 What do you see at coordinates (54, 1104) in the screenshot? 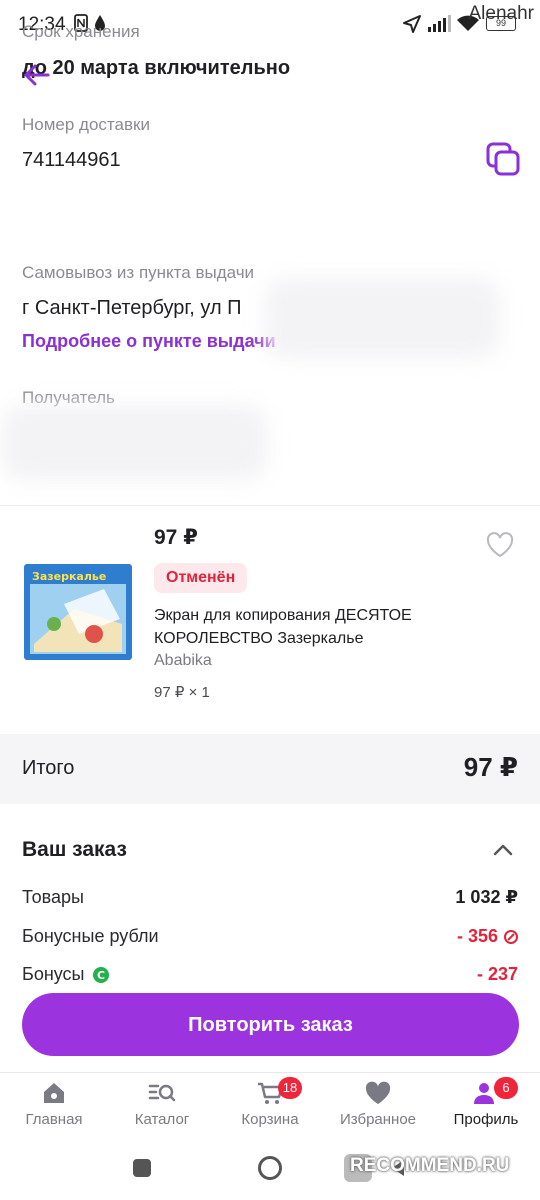
I see `nav-home: Главная` at bounding box center [54, 1104].